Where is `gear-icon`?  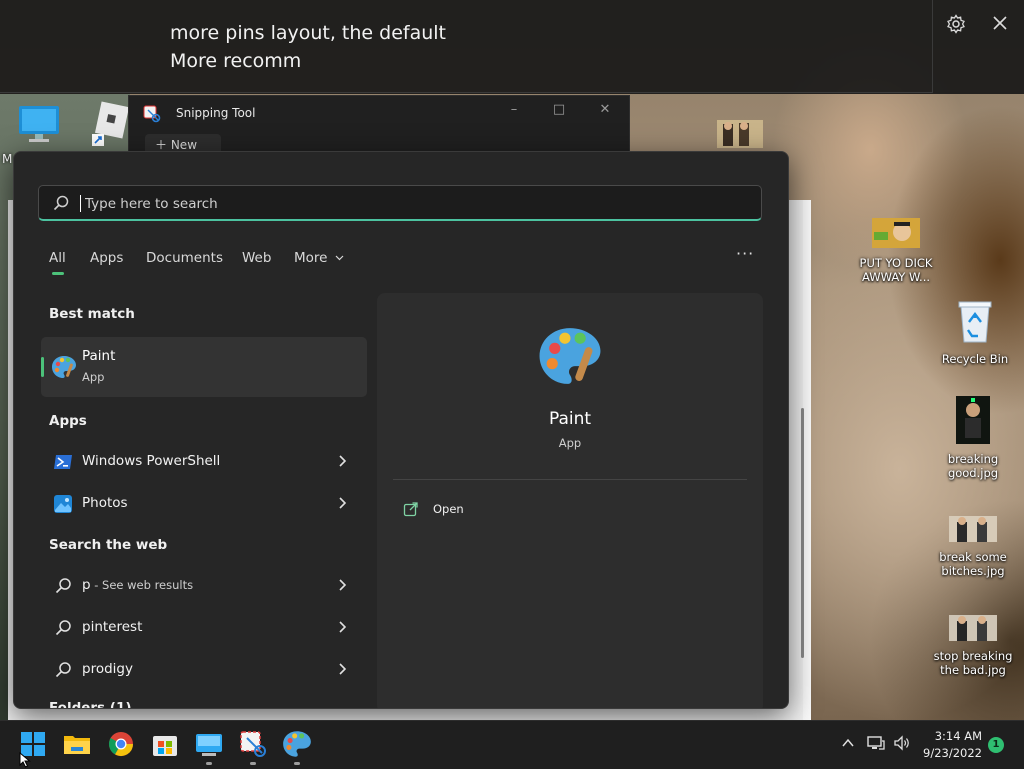 gear-icon is located at coordinates (956, 24).